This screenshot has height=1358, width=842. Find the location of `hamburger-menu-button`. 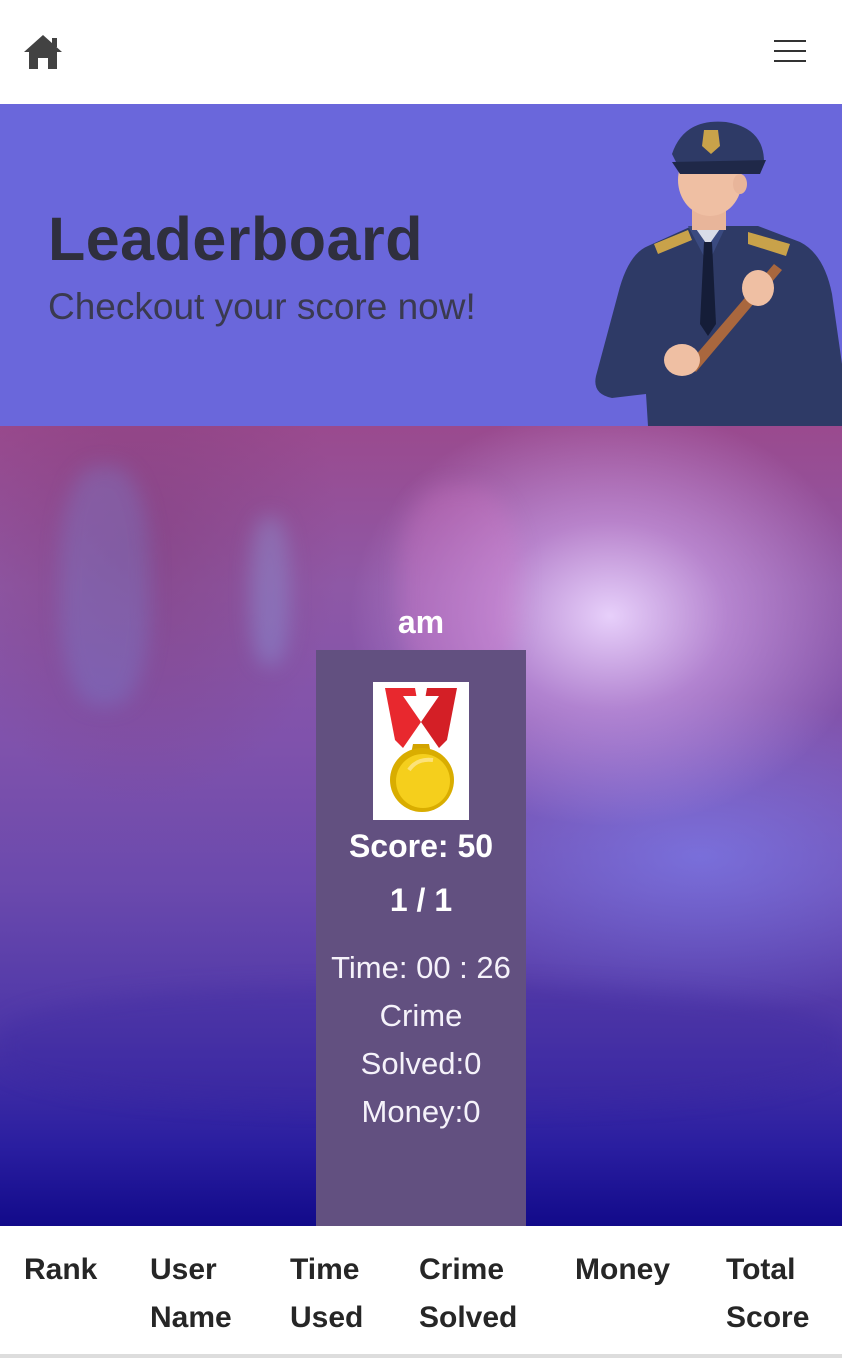

hamburger-menu-button is located at coordinates (790, 51).